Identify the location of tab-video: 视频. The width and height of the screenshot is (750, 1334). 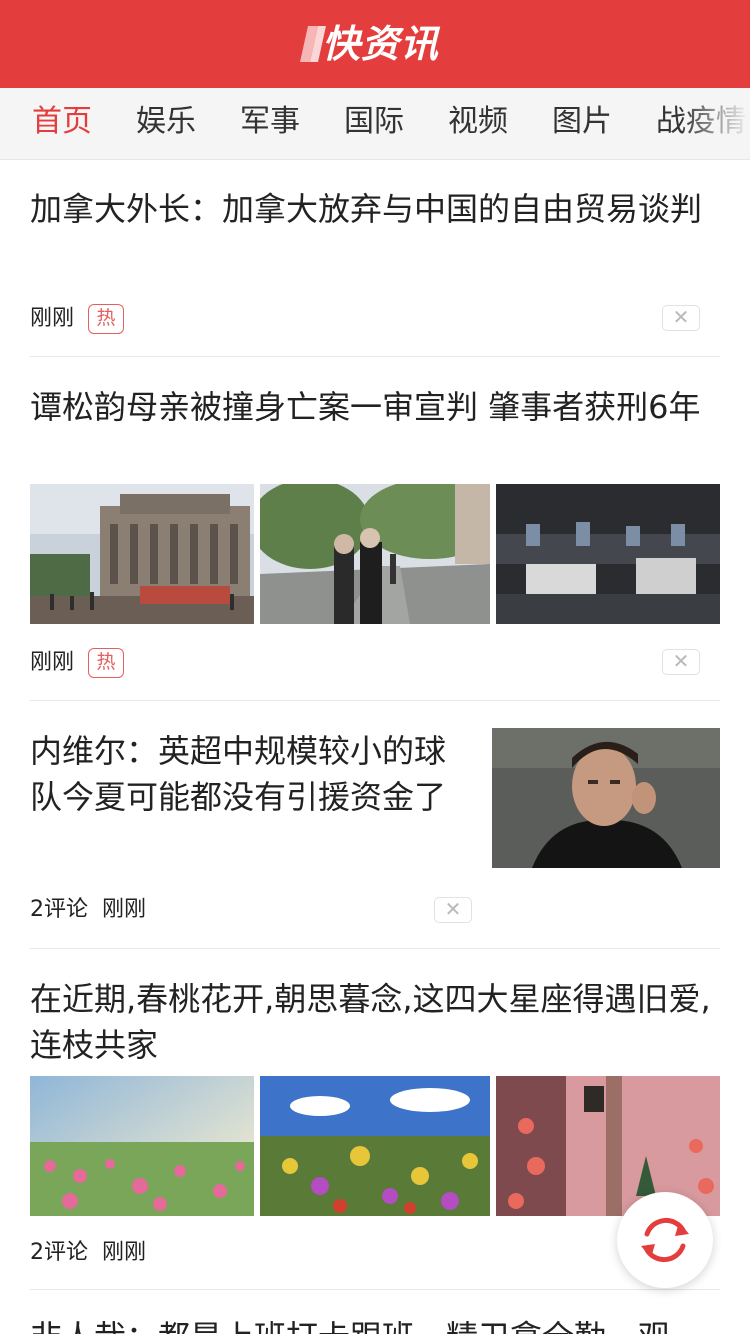
(478, 123).